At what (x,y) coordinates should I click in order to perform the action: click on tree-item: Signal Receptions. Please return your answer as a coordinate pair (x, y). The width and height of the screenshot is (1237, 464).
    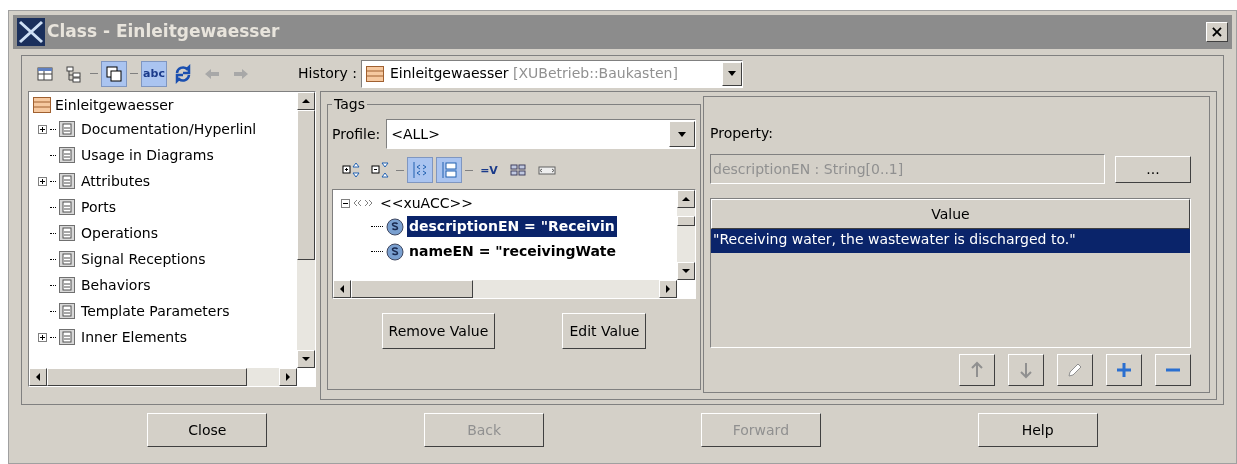
    Looking at the image, I should click on (143, 259).